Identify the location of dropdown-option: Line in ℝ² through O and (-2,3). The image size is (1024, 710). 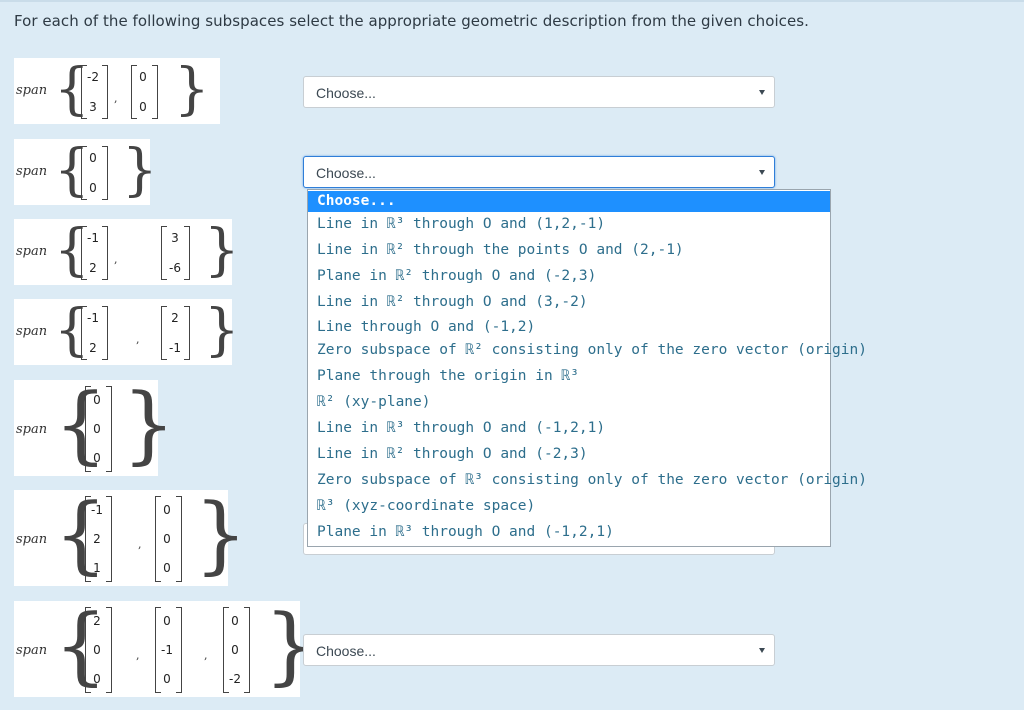
(569, 454).